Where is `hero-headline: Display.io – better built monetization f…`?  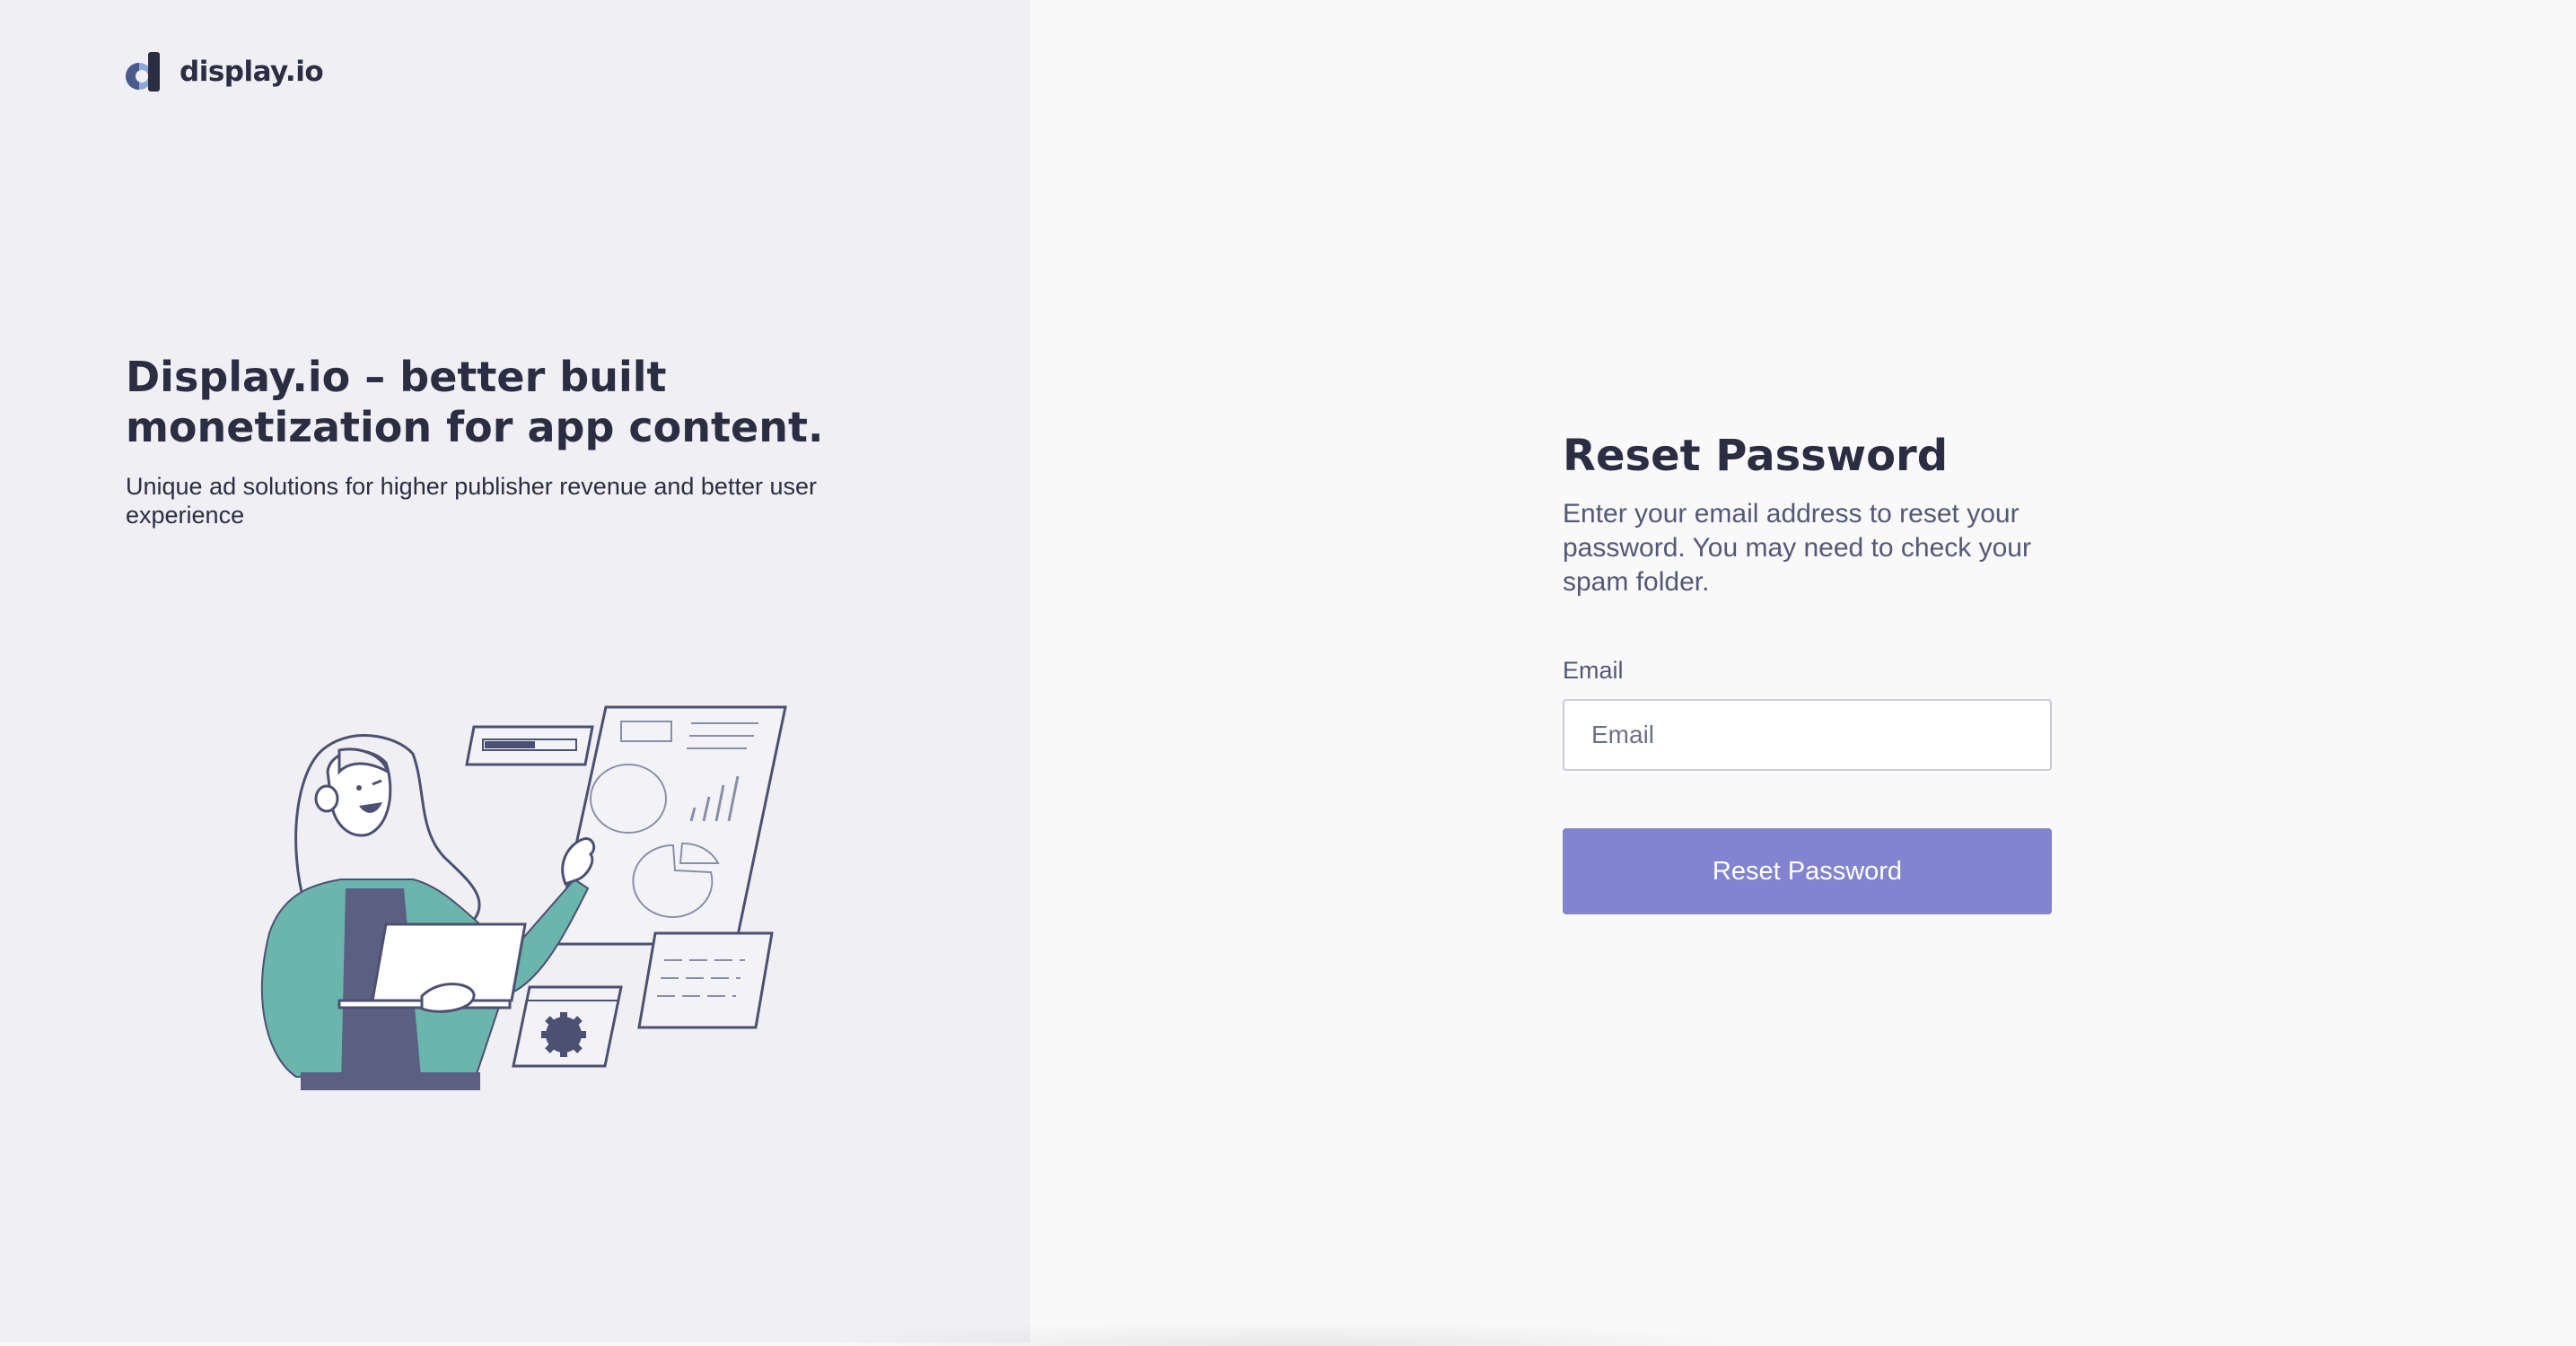 hero-headline: Display.io – better built monetization f… is located at coordinates (475, 402).